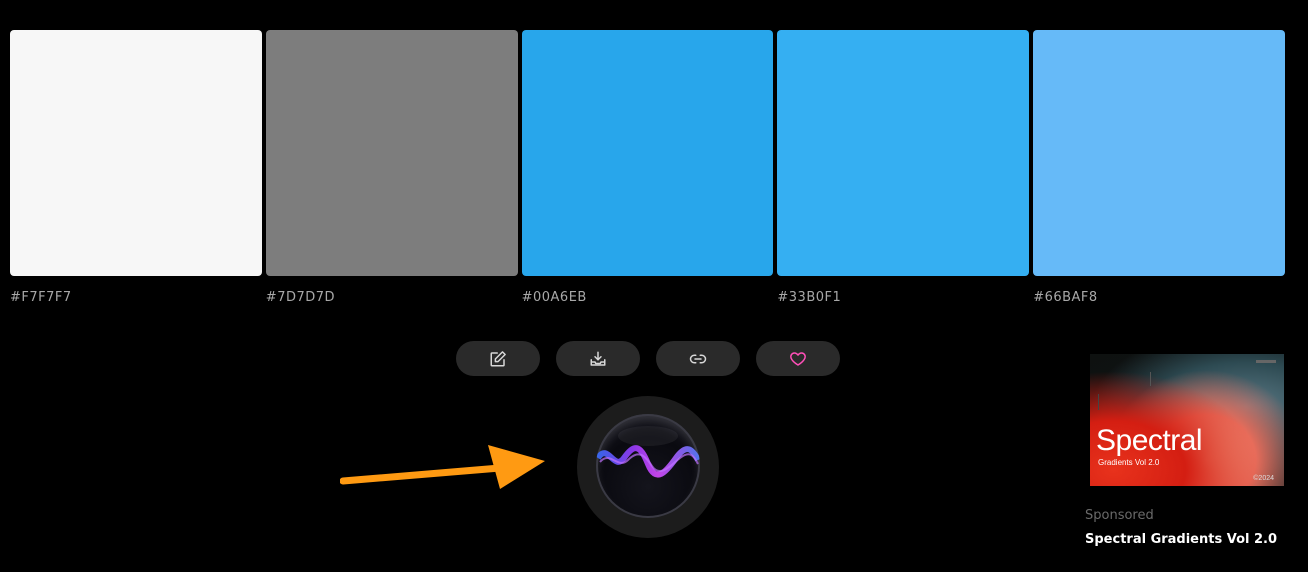 This screenshot has width=1308, height=572. What do you see at coordinates (1129, 462) in the screenshot?
I see `ad-image-subtitle: Gradients Vol 2.0` at bounding box center [1129, 462].